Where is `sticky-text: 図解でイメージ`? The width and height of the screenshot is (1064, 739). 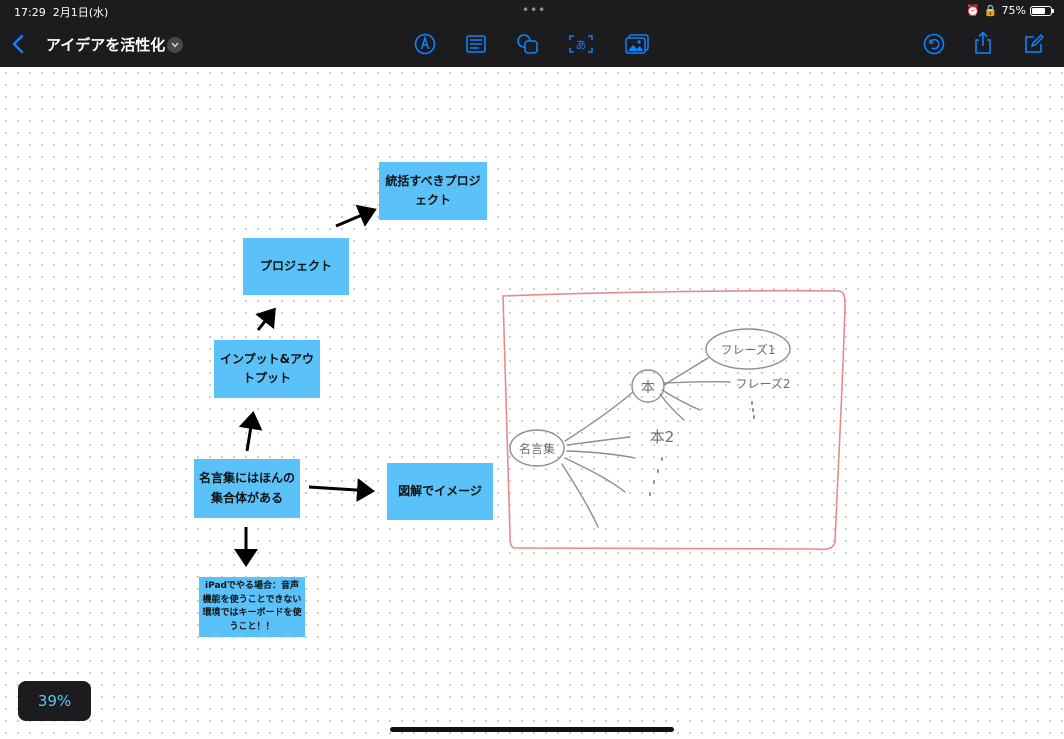 sticky-text: 図解でイメージ is located at coordinates (440, 490).